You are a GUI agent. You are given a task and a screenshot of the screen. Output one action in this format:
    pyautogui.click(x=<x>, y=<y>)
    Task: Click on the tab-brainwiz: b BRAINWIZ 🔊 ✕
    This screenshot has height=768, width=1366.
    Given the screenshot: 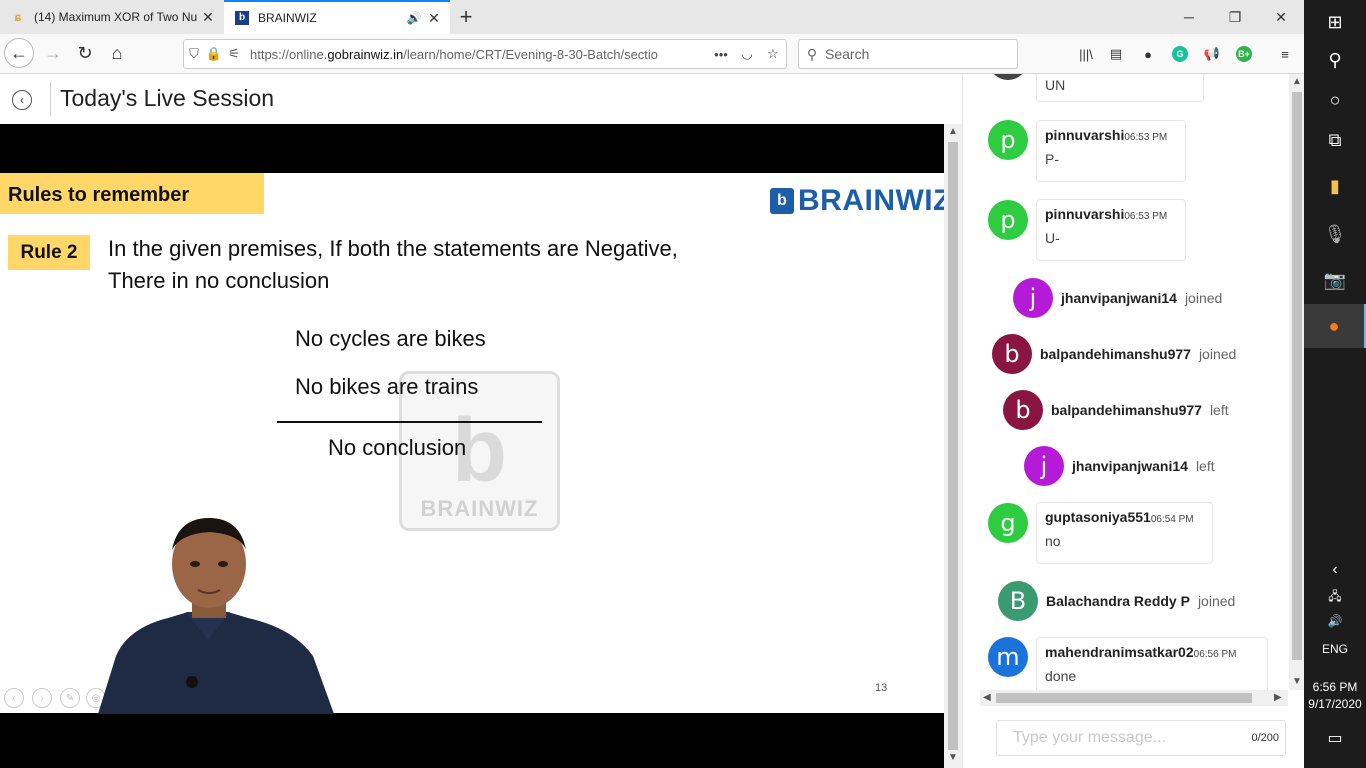 What is the action you would take?
    pyautogui.click(x=337, y=17)
    